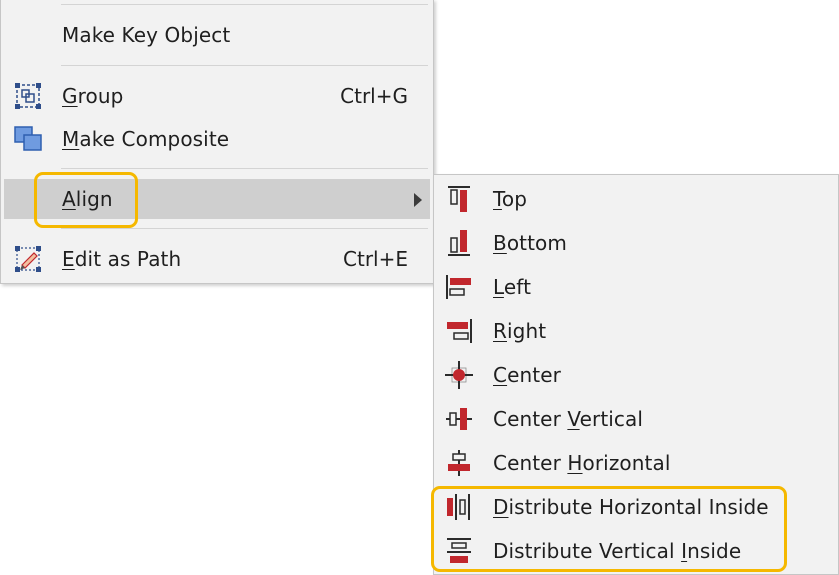 This screenshot has width=839, height=575. Describe the element at coordinates (459, 463) in the screenshot. I see `align-center-horizontal-icon` at that location.